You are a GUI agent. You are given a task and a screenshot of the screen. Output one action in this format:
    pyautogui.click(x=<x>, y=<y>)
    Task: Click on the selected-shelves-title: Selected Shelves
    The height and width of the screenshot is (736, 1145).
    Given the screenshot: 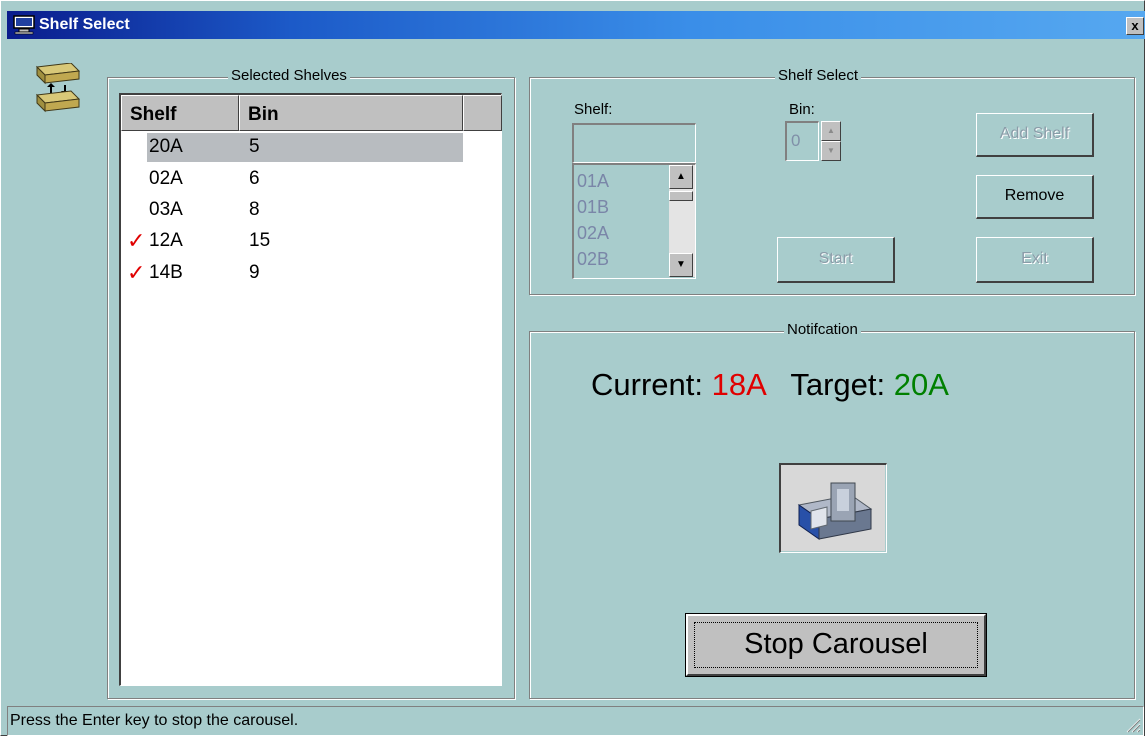 What is the action you would take?
    pyautogui.click(x=289, y=75)
    